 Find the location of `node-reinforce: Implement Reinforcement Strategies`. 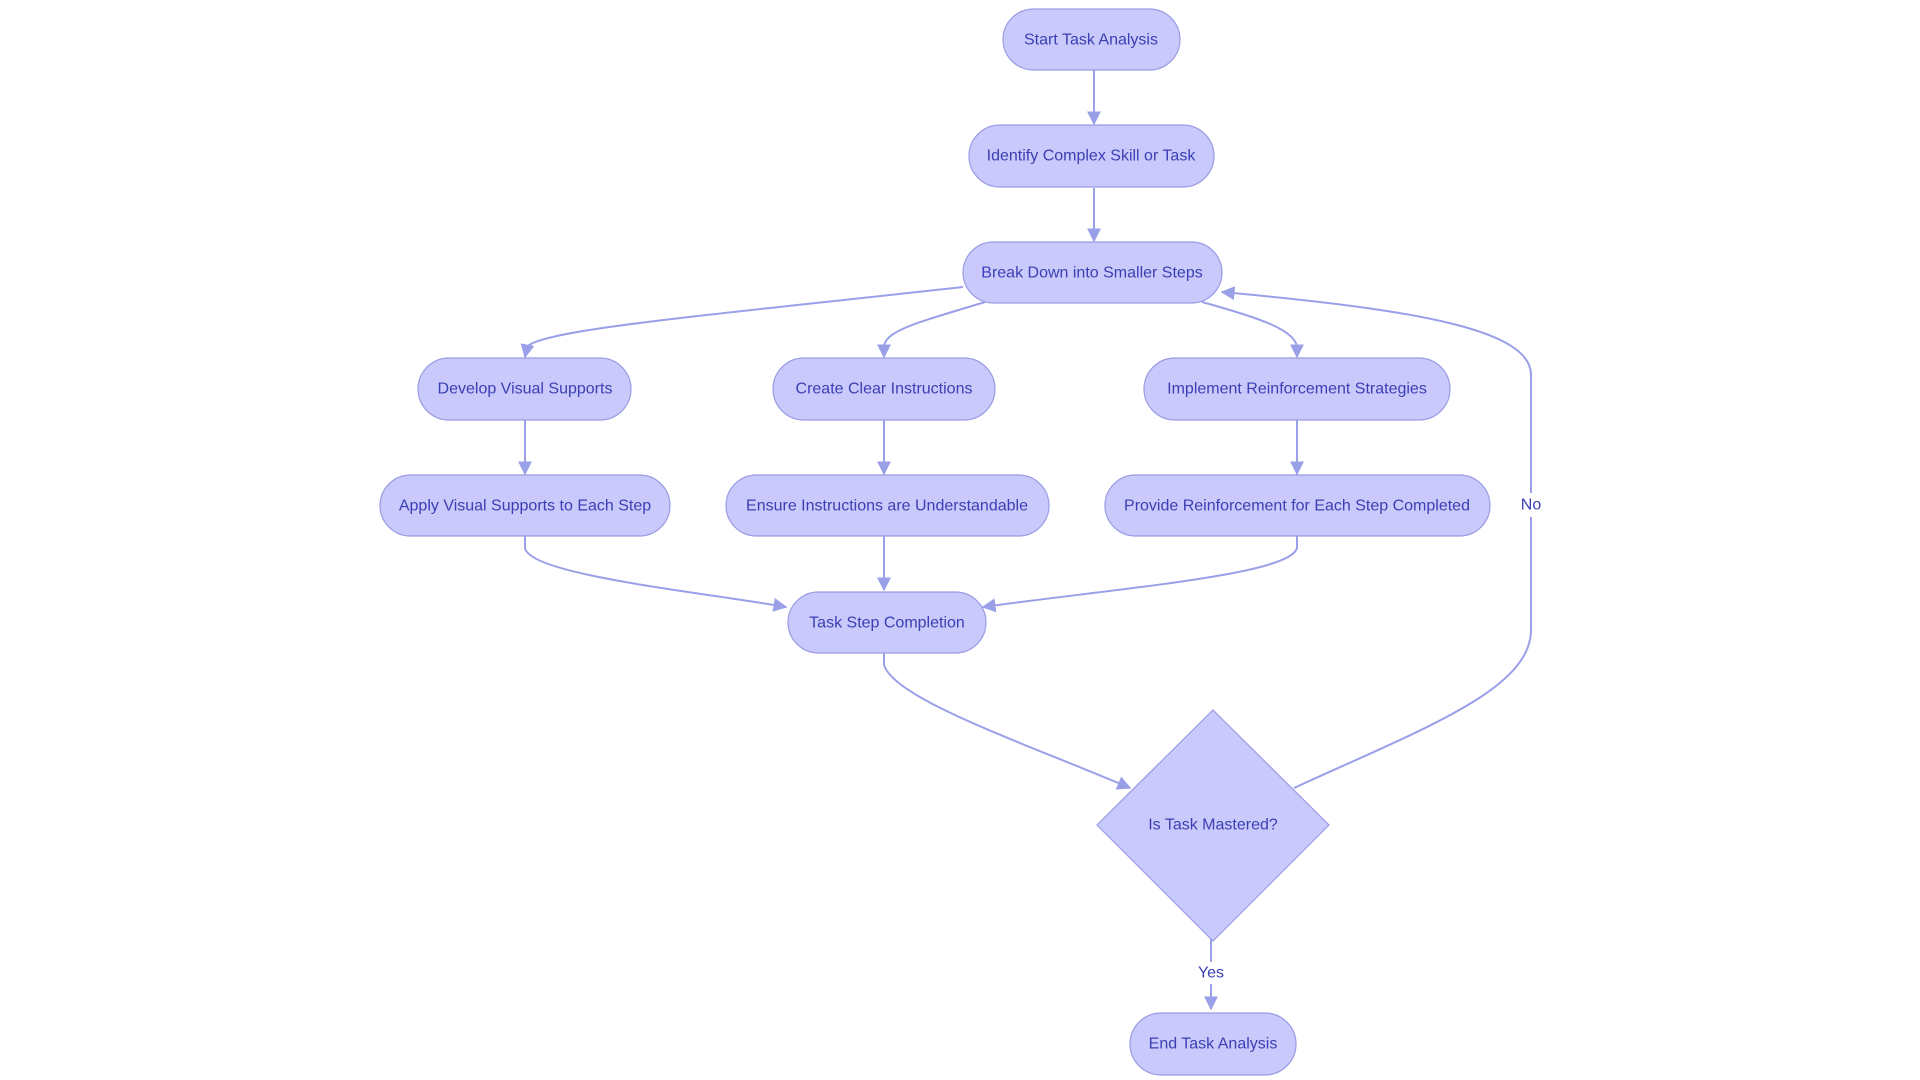

node-reinforce: Implement Reinforcement Strategies is located at coordinates (1297, 389).